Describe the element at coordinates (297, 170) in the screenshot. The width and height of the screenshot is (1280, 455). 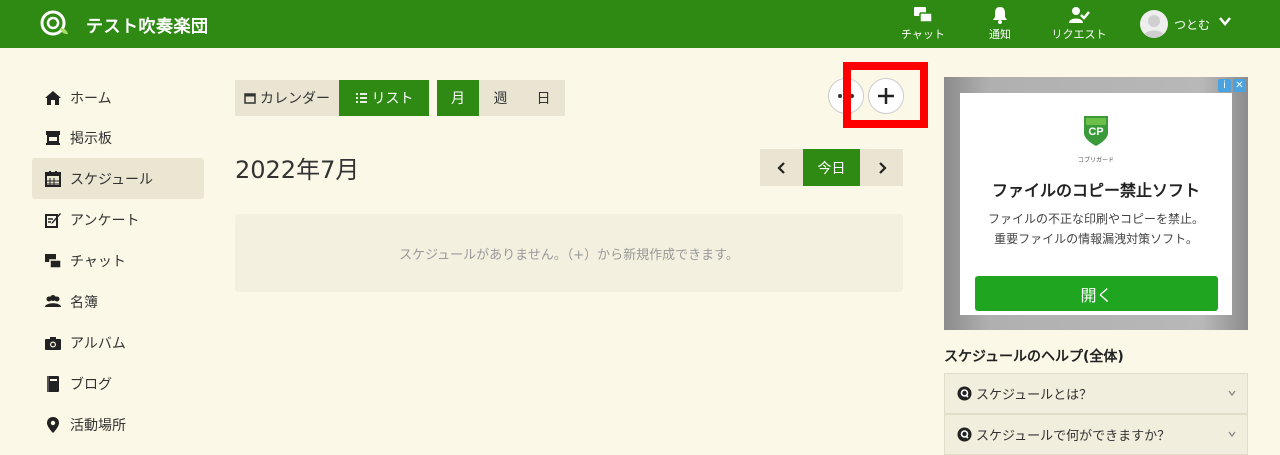
I see `month-title: 2022年7月` at that location.